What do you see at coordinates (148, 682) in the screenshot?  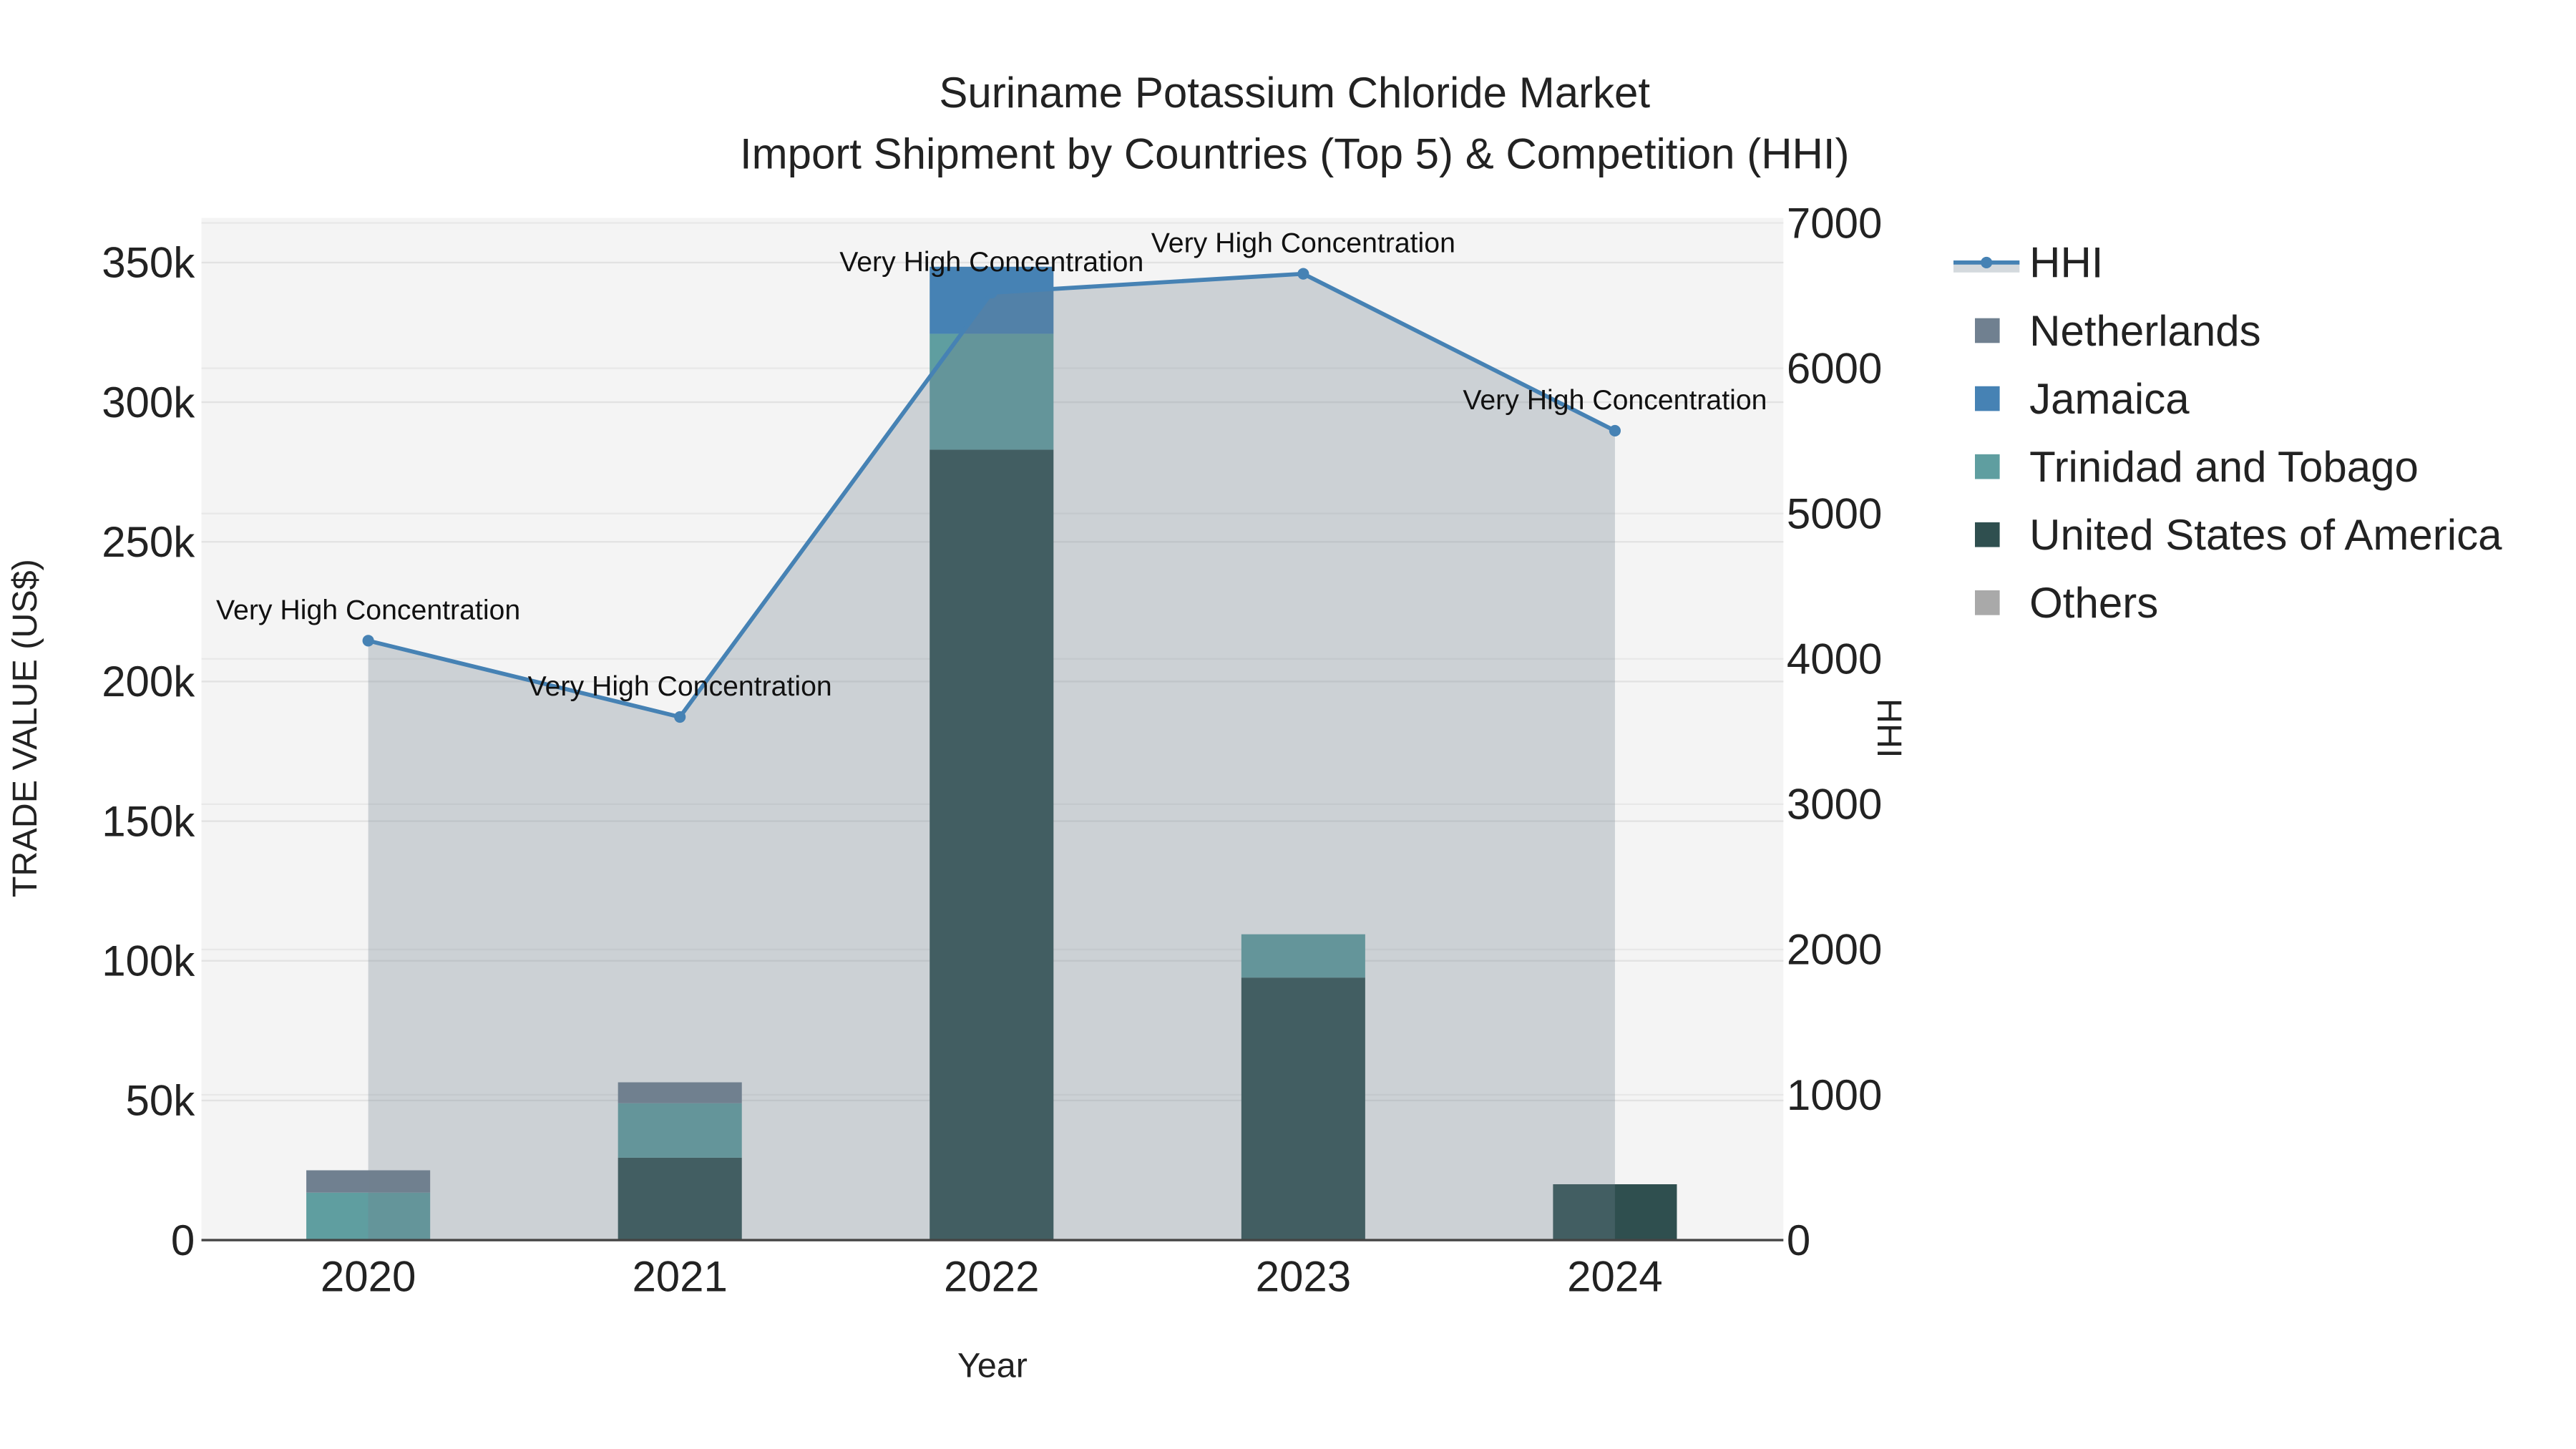 I see `y-tick-label: 200k` at bounding box center [148, 682].